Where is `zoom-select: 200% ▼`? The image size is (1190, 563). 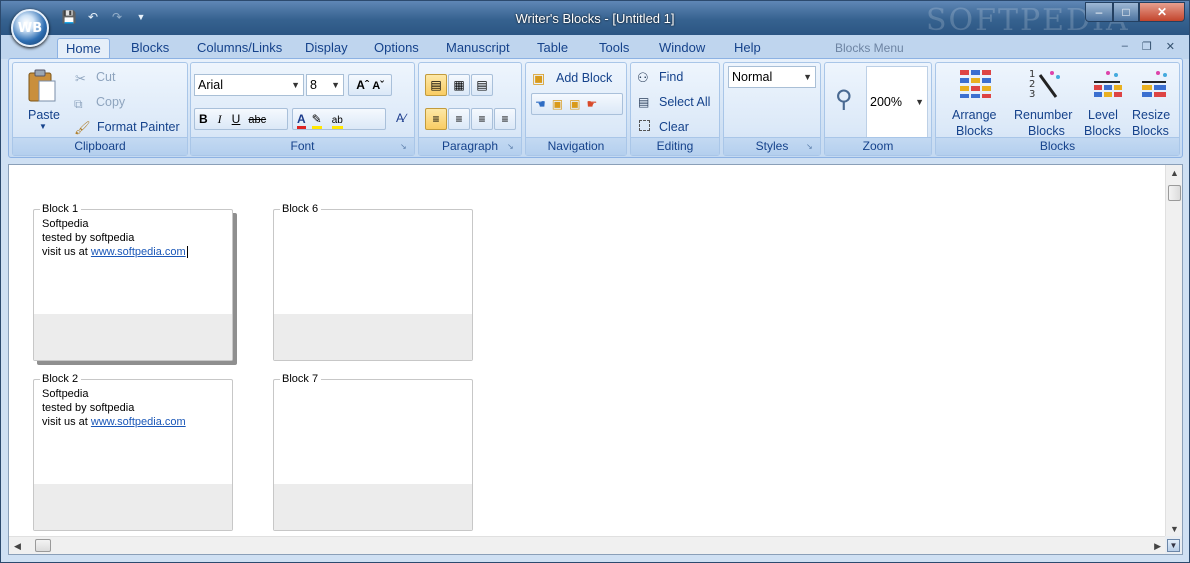 zoom-select: 200% ▼ is located at coordinates (897, 102).